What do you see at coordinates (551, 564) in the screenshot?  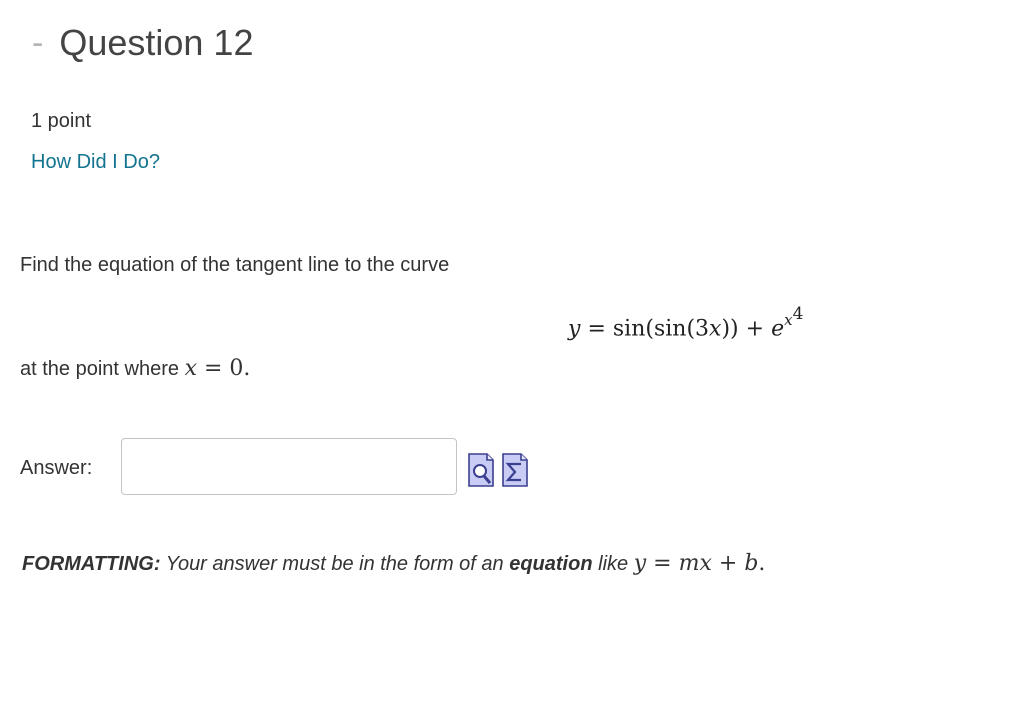 I see `formatting-emphasis: equation` at bounding box center [551, 564].